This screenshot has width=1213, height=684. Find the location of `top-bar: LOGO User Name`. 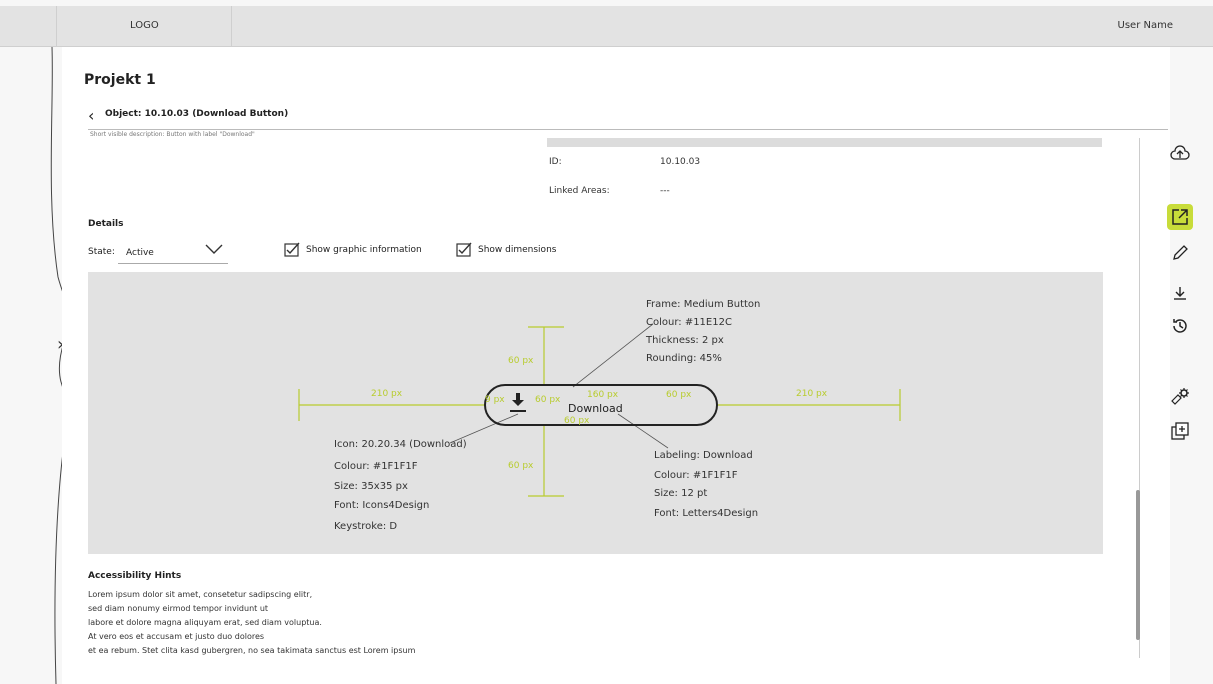

top-bar: LOGO User Name is located at coordinates (606, 26).